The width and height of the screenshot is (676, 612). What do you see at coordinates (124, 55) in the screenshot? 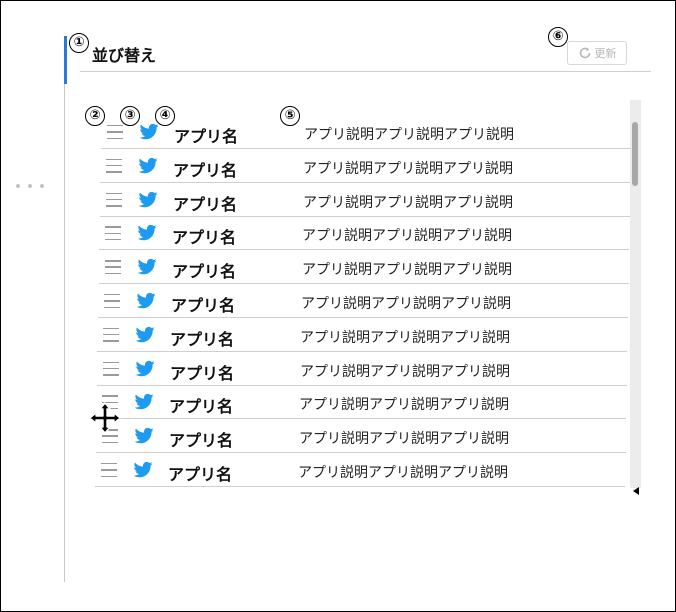
I see `section-title: 並び替え` at bounding box center [124, 55].